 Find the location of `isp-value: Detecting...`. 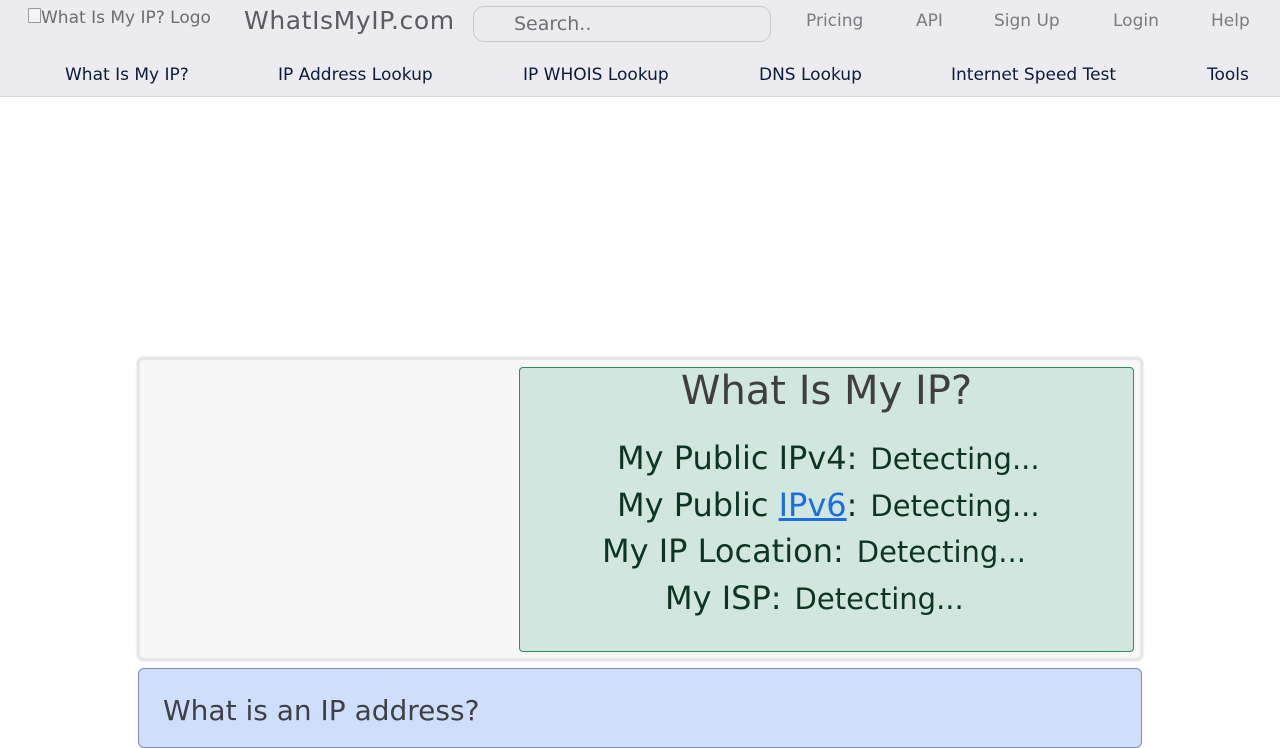

isp-value: Detecting... is located at coordinates (879, 599).